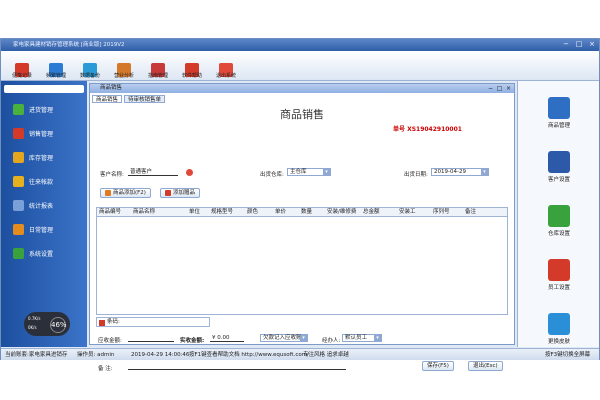 This screenshot has width=600, height=400. Describe the element at coordinates (56, 66) in the screenshot. I see `toolbar-button-1: 频繁管理` at that location.